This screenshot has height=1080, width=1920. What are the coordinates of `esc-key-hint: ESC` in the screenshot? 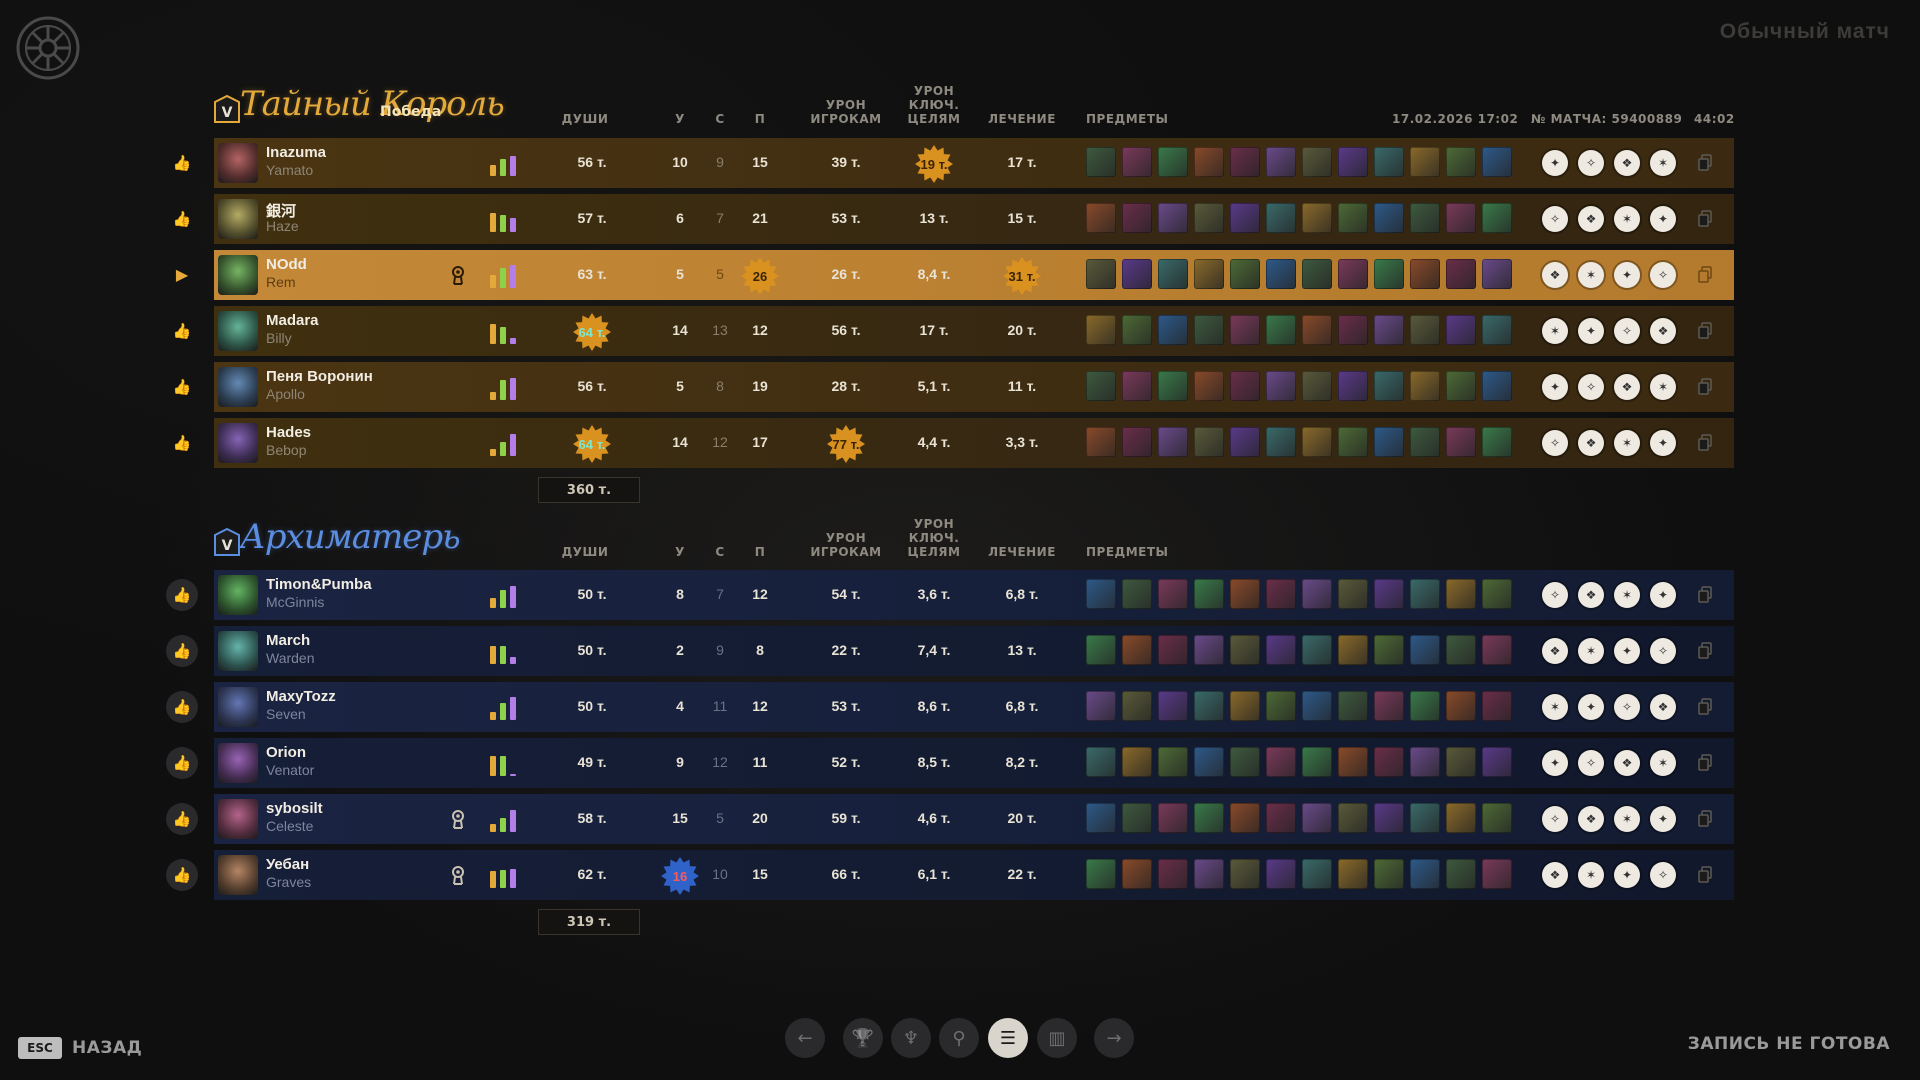 It's located at (40, 1048).